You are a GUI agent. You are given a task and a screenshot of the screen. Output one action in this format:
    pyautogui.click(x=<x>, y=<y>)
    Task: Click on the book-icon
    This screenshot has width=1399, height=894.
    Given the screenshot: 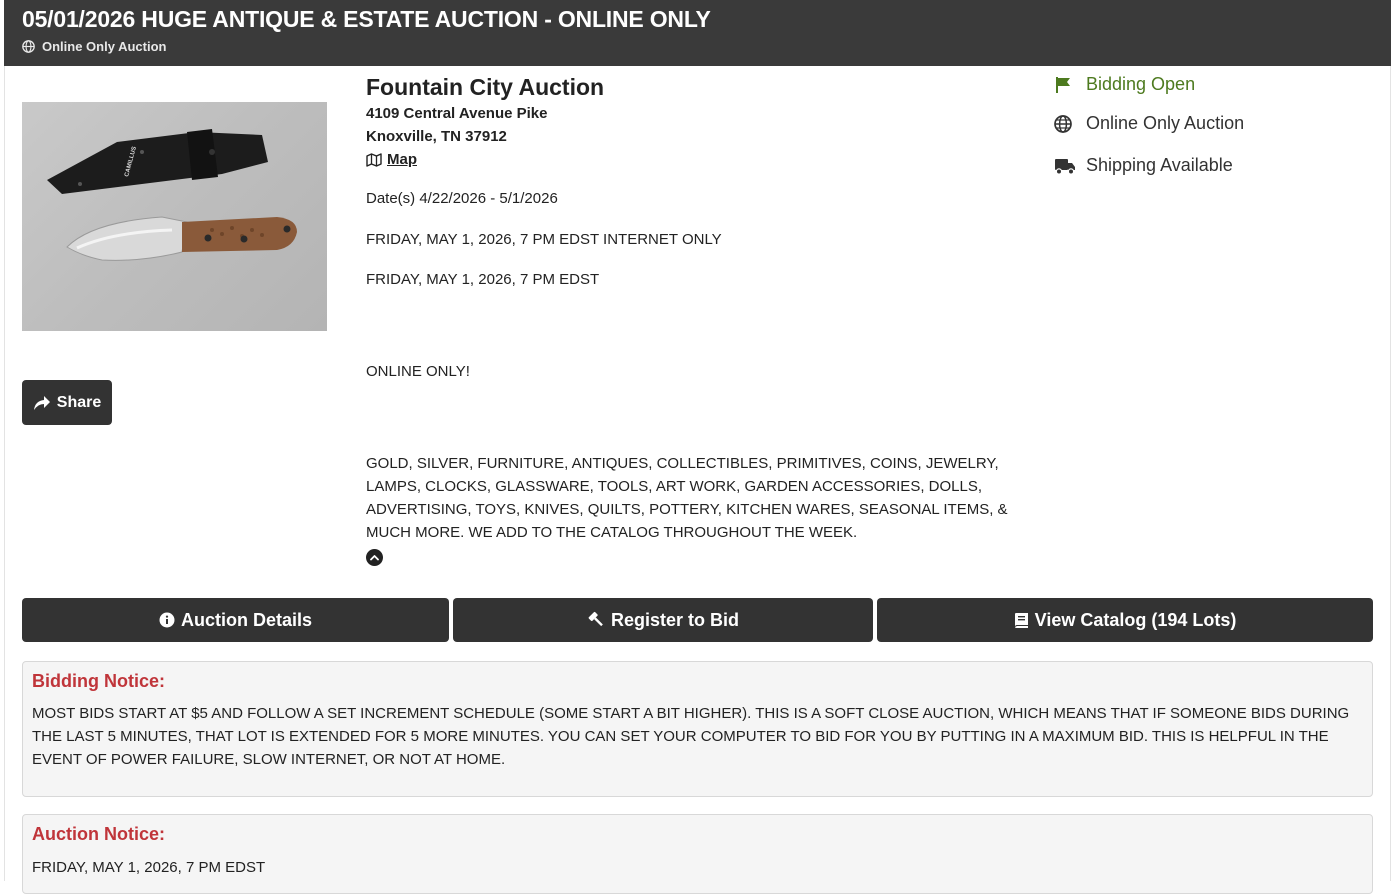 What is the action you would take?
    pyautogui.click(x=1021, y=620)
    